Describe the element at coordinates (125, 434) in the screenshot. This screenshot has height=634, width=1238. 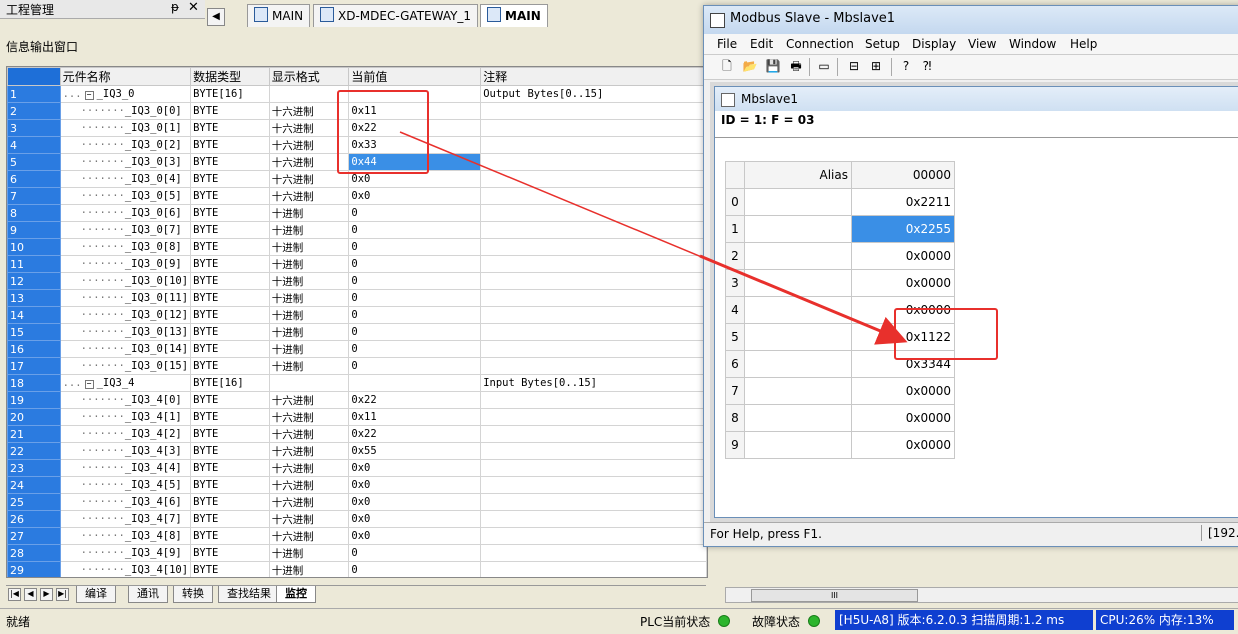
I see `name-cell: ·······_IQ3_4[2]` at that location.